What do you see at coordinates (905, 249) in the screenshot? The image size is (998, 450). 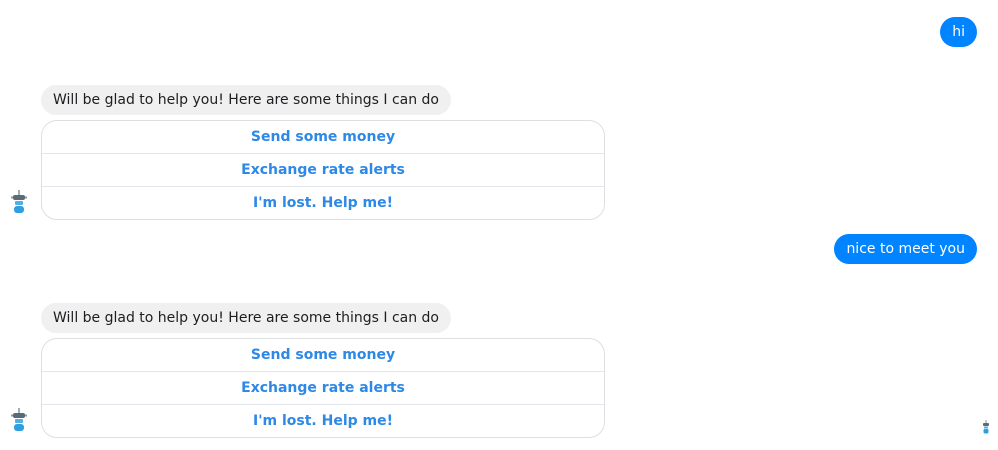 I see `user-message-nice-to-meet-you: nice to meet you` at bounding box center [905, 249].